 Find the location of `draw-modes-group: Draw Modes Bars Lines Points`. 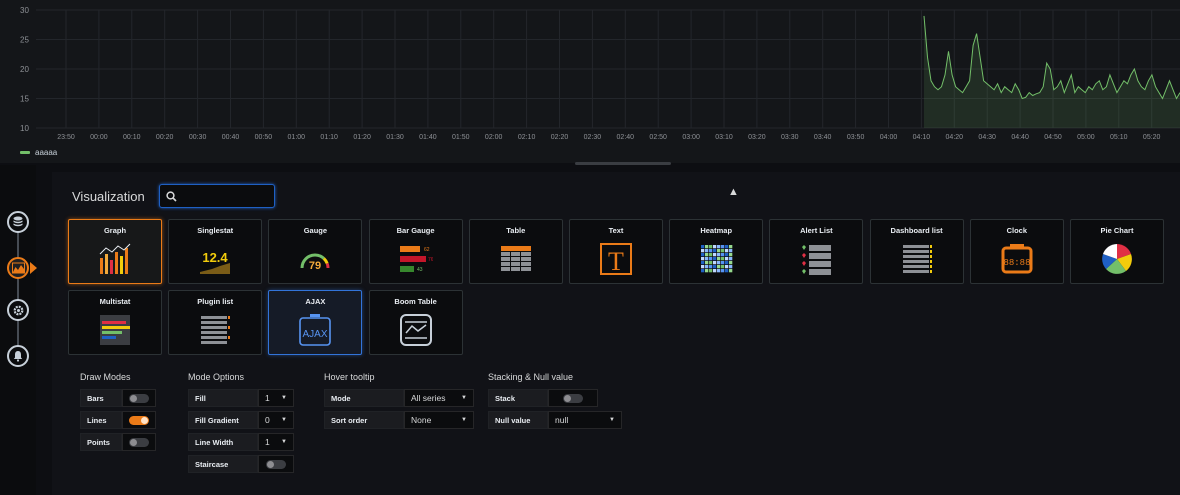

draw-modes-group: Draw Modes Bars Lines Points is located at coordinates (118, 413).